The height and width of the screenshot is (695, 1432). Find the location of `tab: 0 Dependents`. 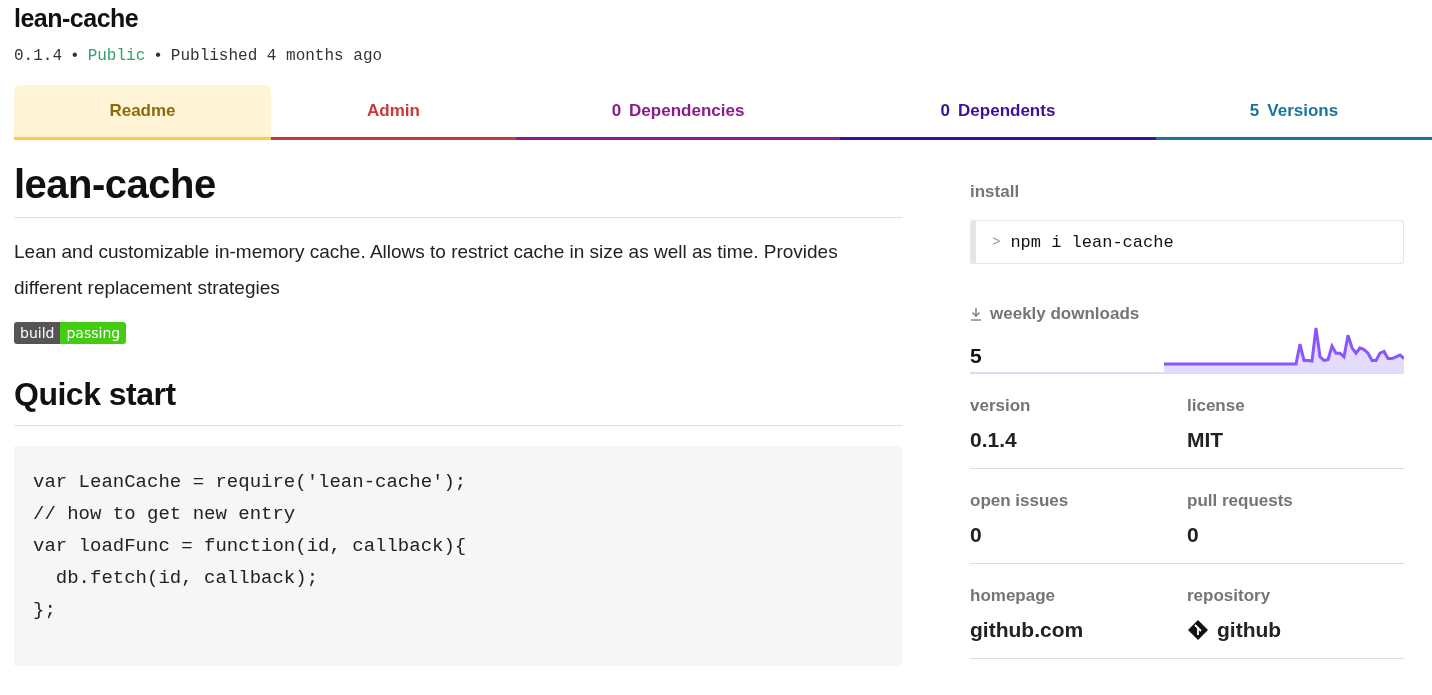

tab: 0 Dependents is located at coordinates (998, 112).